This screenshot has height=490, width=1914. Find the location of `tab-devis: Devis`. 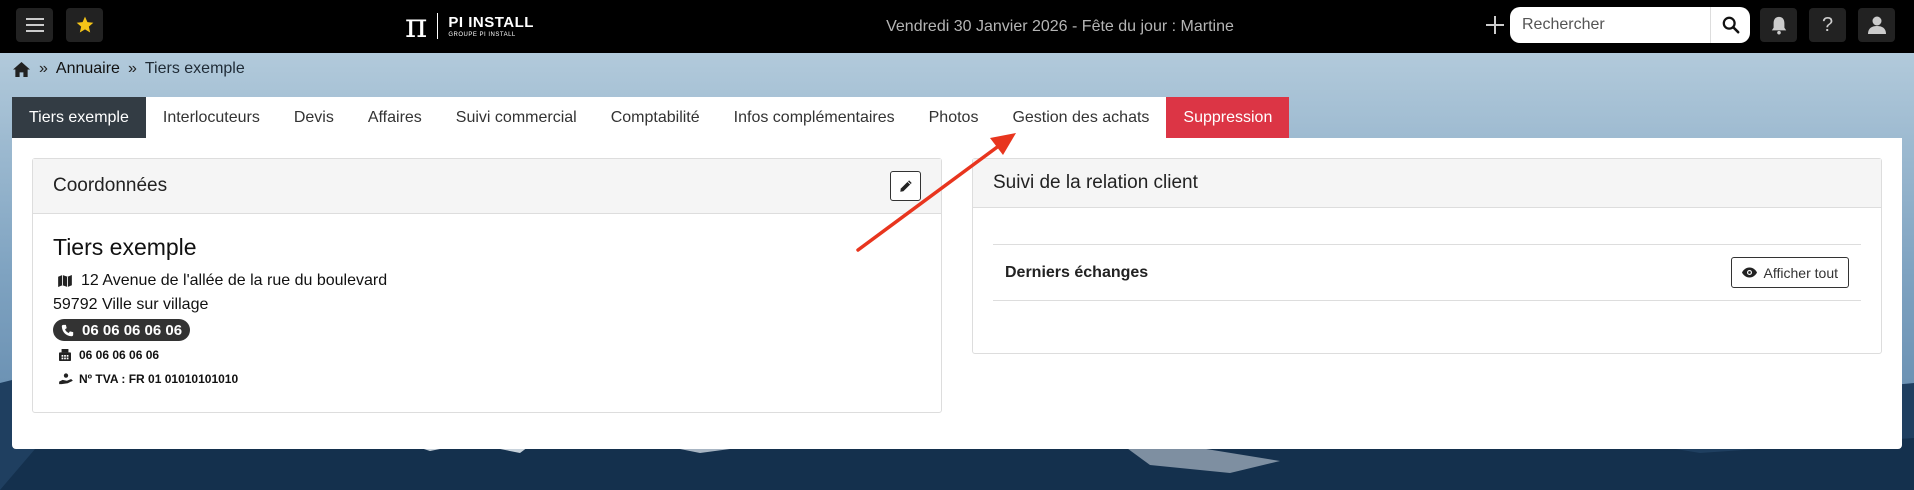

tab-devis: Devis is located at coordinates (313, 117).